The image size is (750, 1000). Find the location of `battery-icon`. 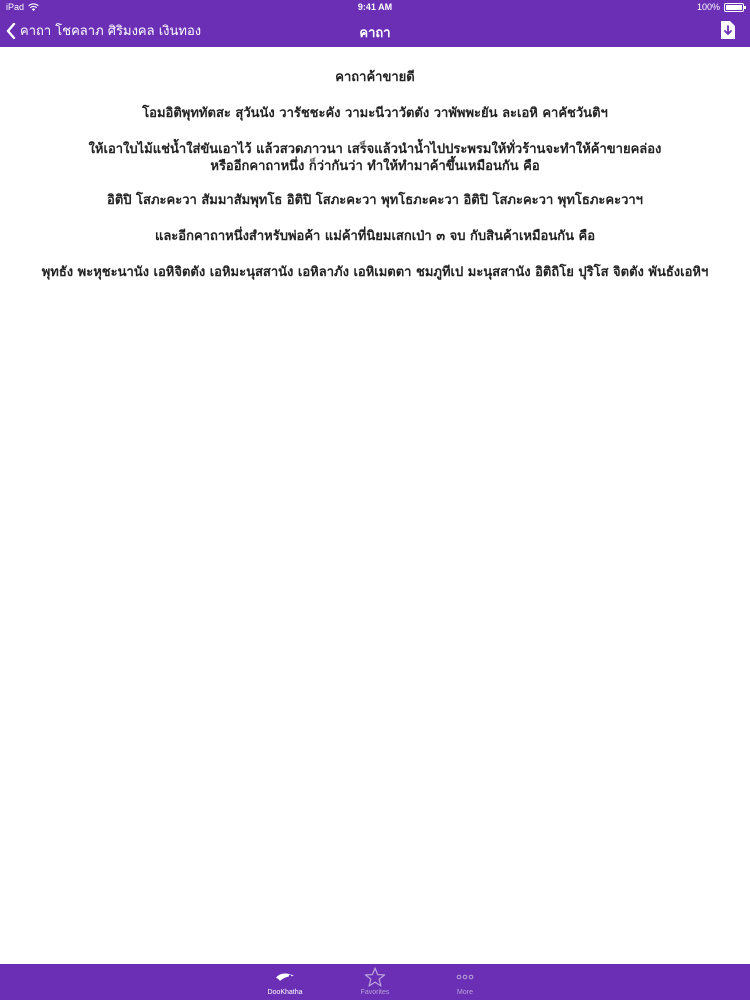

battery-icon is located at coordinates (735, 7).